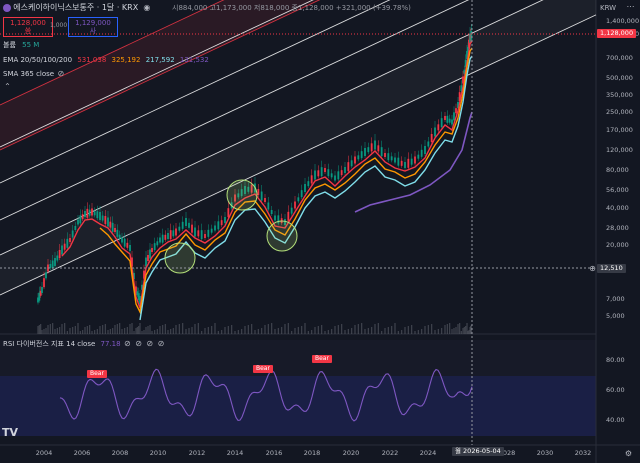 This screenshot has height=463, width=640. What do you see at coordinates (28, 23) in the screenshot?
I see `sell-price-value: 1,128,000` at bounding box center [28, 23].